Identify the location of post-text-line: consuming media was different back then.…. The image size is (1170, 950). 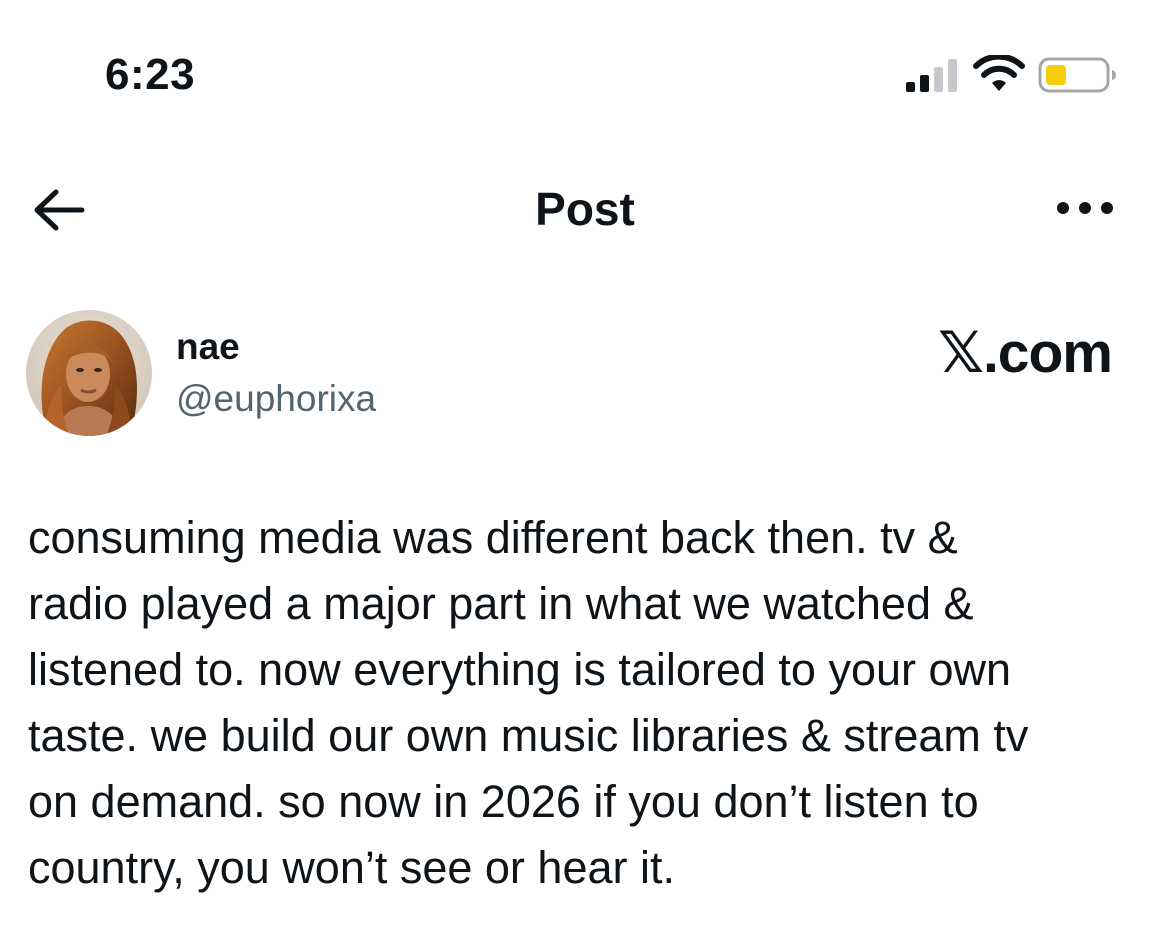
(493, 537).